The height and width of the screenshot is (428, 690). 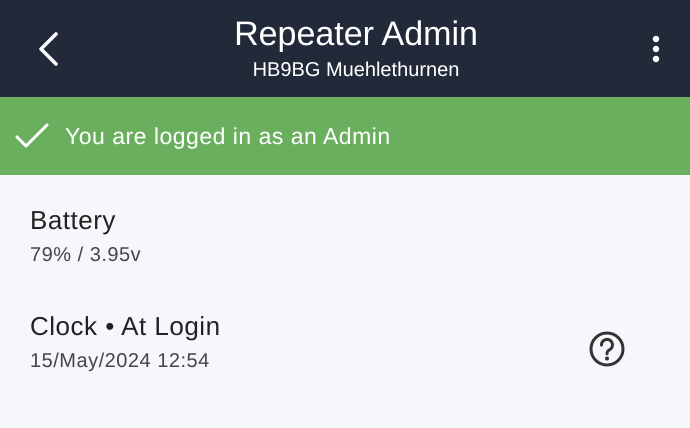 I want to click on kebab-menu-icon, so click(x=656, y=48).